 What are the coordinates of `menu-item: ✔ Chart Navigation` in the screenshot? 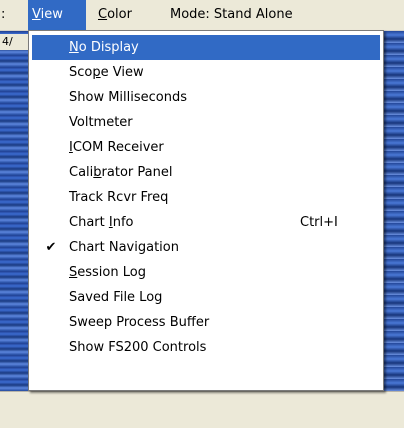 It's located at (206, 247).